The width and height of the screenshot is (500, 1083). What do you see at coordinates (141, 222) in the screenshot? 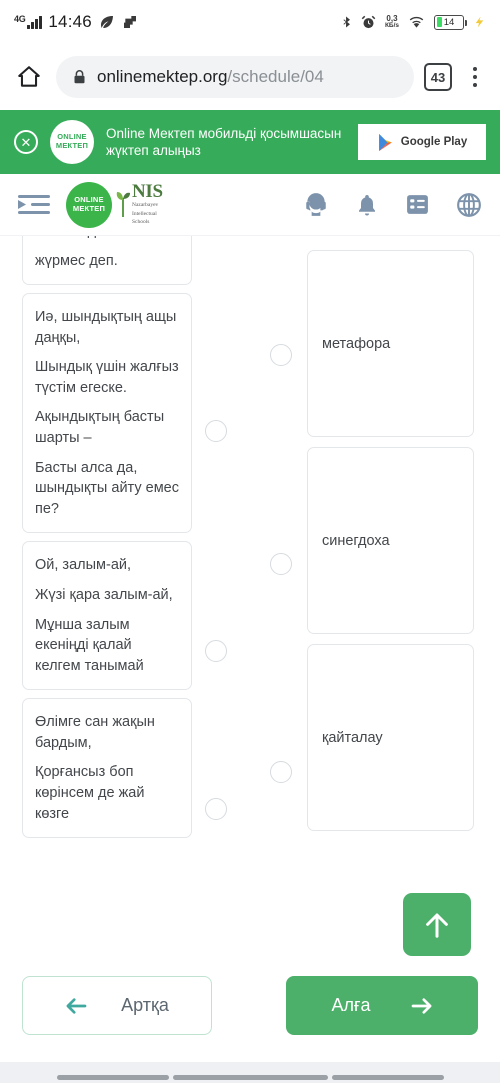
I see `nis-subtitle-line3: Schools` at bounding box center [141, 222].